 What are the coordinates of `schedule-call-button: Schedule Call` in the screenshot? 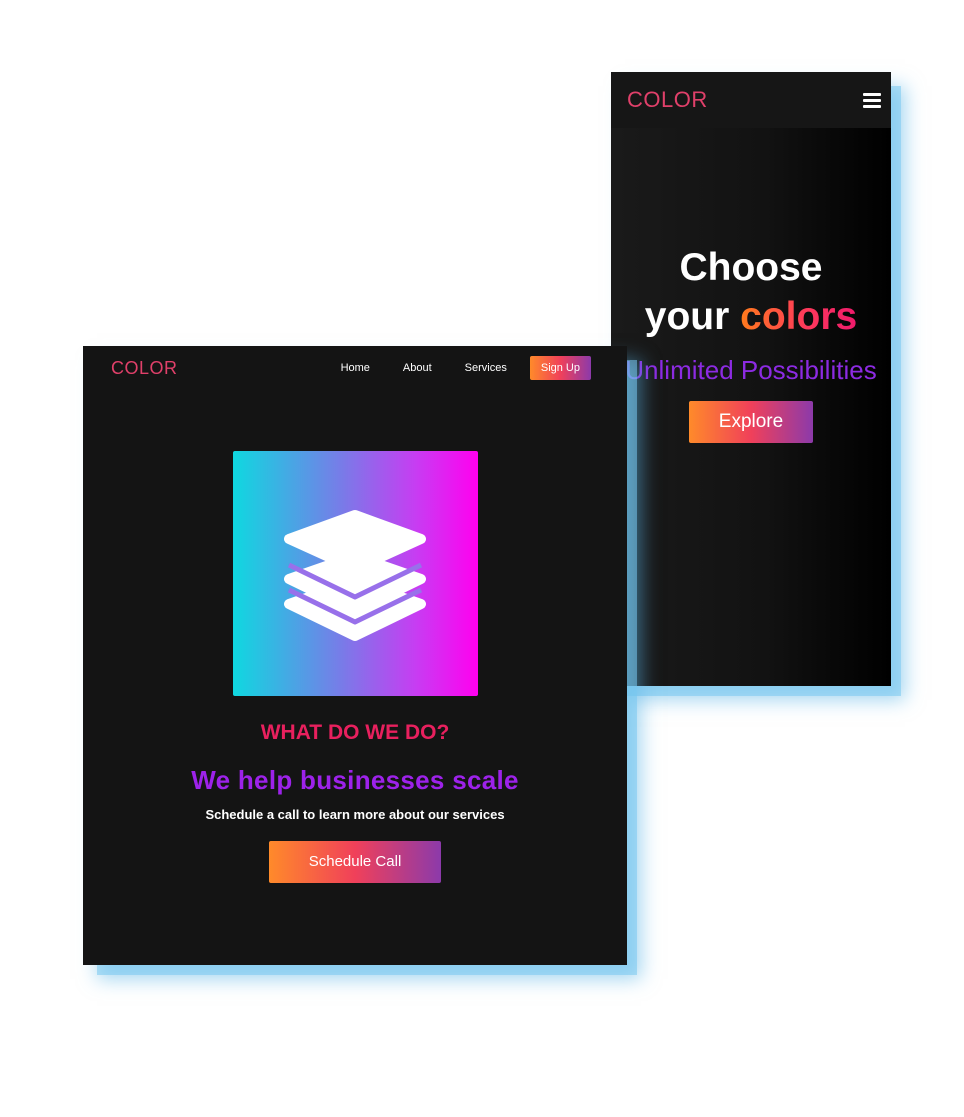 It's located at (355, 862).